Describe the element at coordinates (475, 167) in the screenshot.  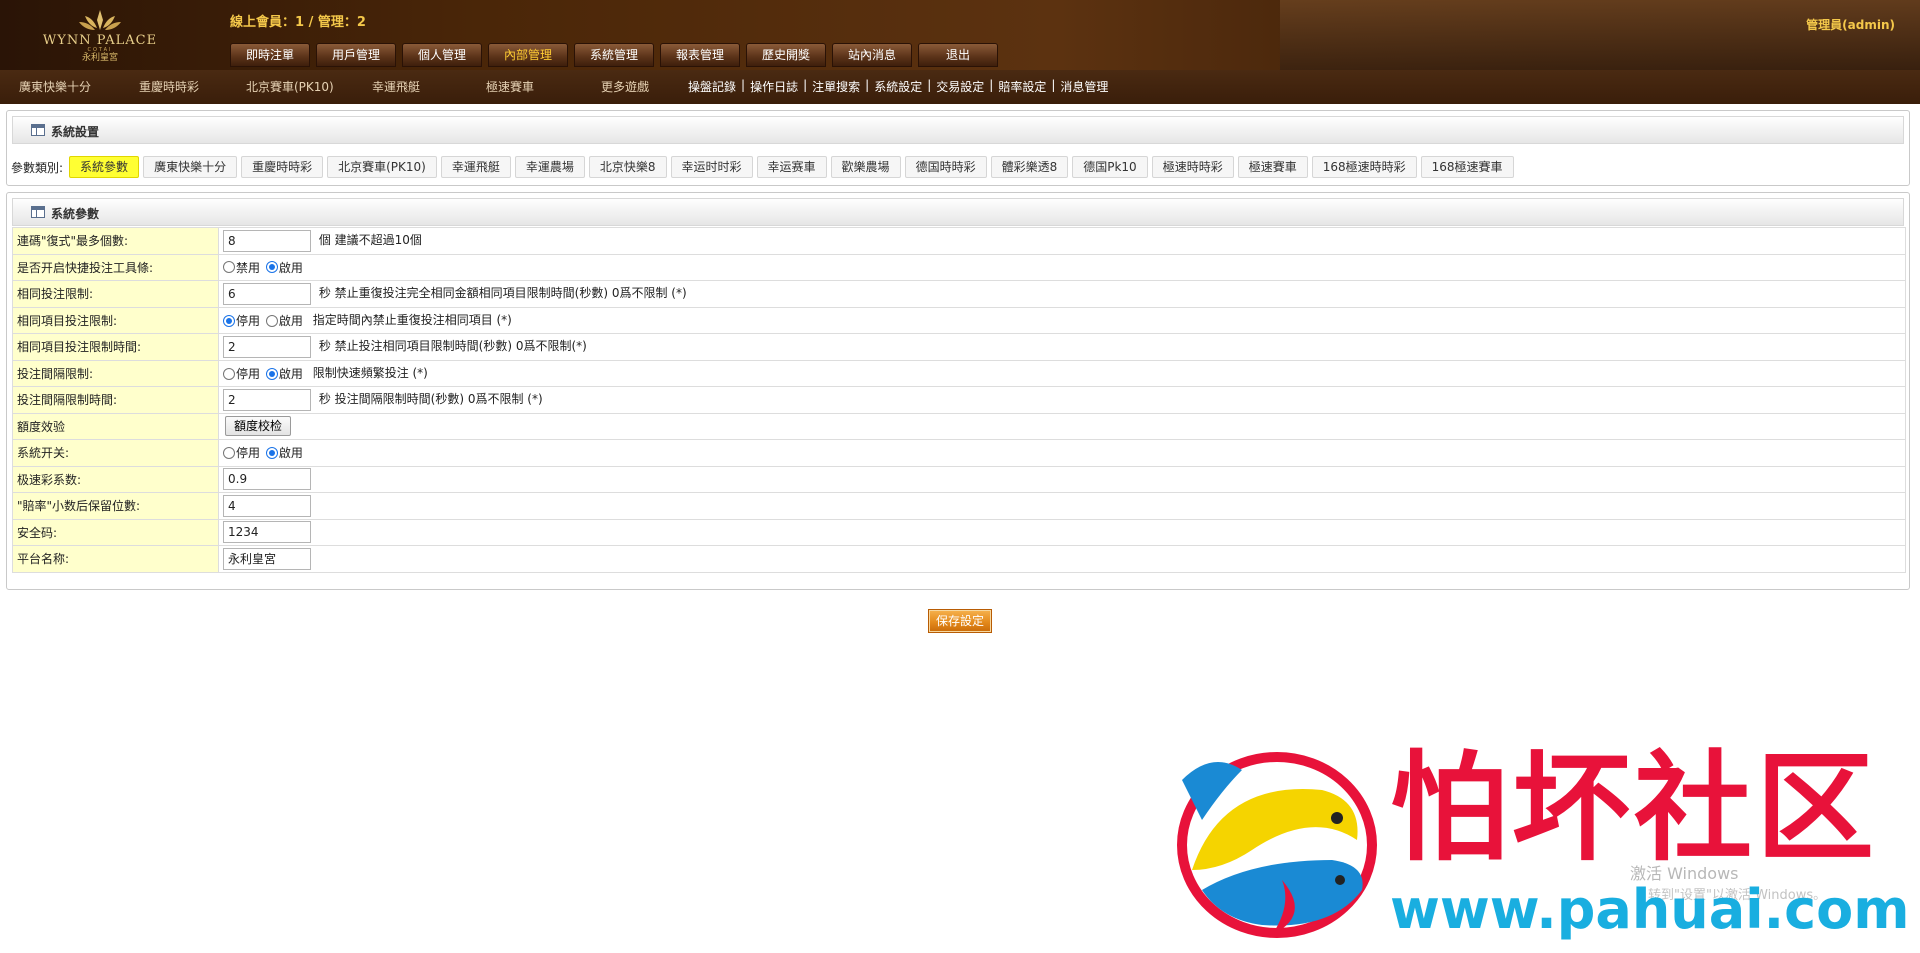
I see `category-lucky-airship: 幸運飛艇` at that location.